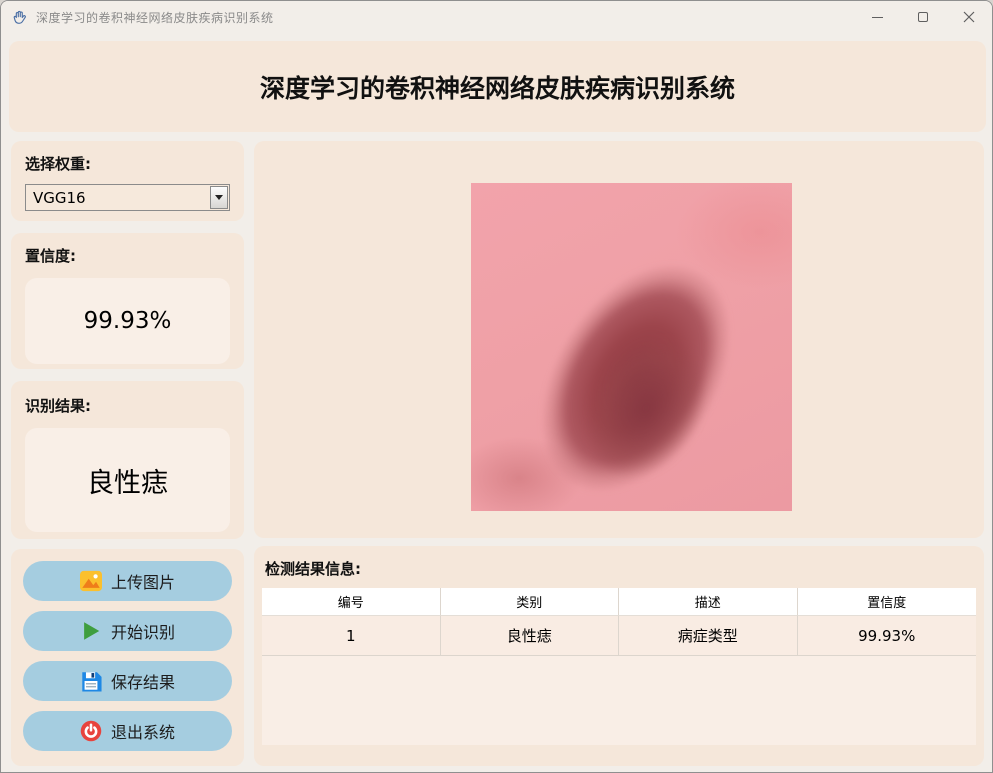 The image size is (993, 773). What do you see at coordinates (59, 197) in the screenshot?
I see `weights-selected-value: VGG16` at bounding box center [59, 197].